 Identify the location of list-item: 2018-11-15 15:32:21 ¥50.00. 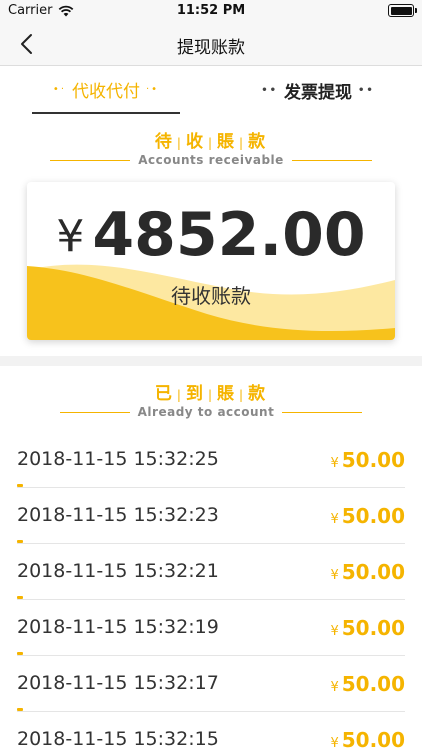
(211, 572).